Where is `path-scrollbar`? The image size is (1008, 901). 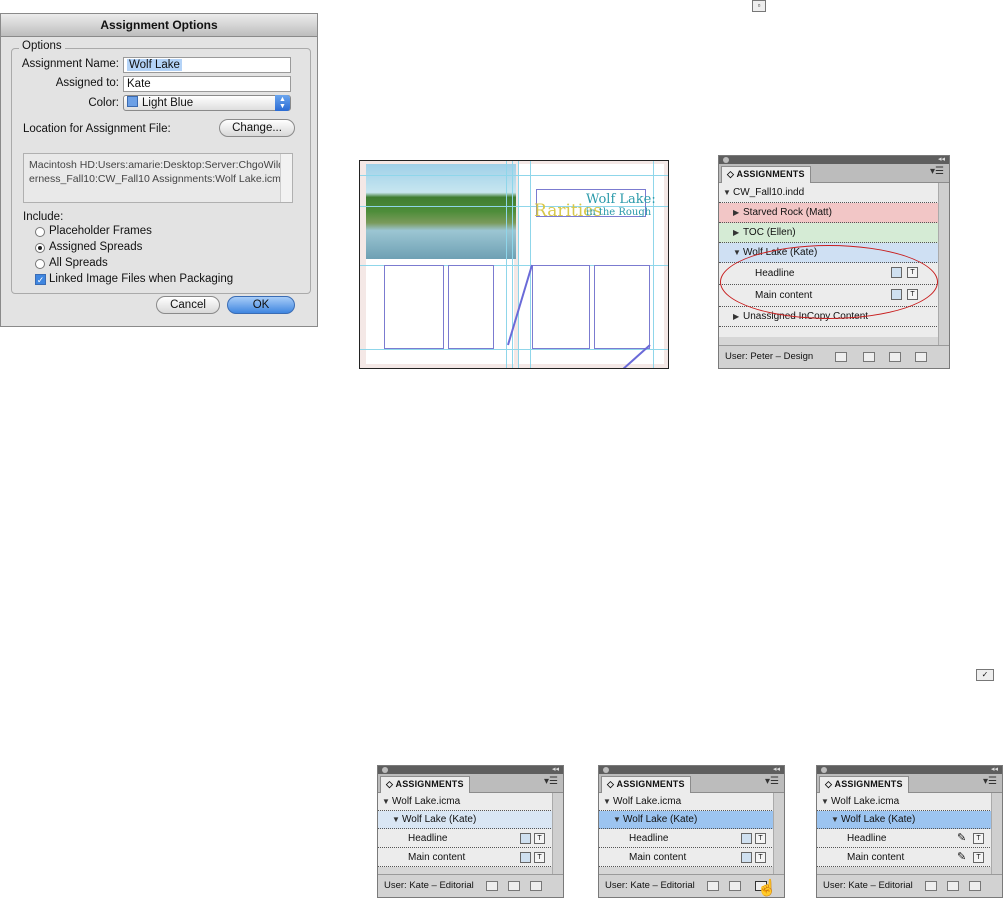
path-scrollbar is located at coordinates (286, 178).